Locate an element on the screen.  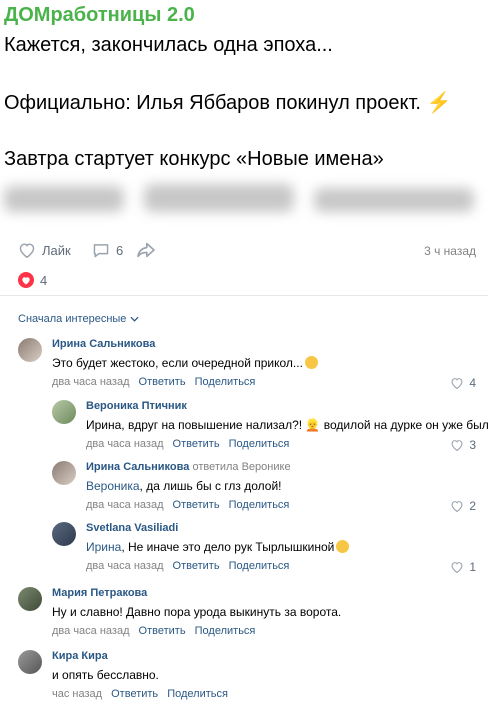
lightning-emoji: ⚡ is located at coordinates (439, 103).